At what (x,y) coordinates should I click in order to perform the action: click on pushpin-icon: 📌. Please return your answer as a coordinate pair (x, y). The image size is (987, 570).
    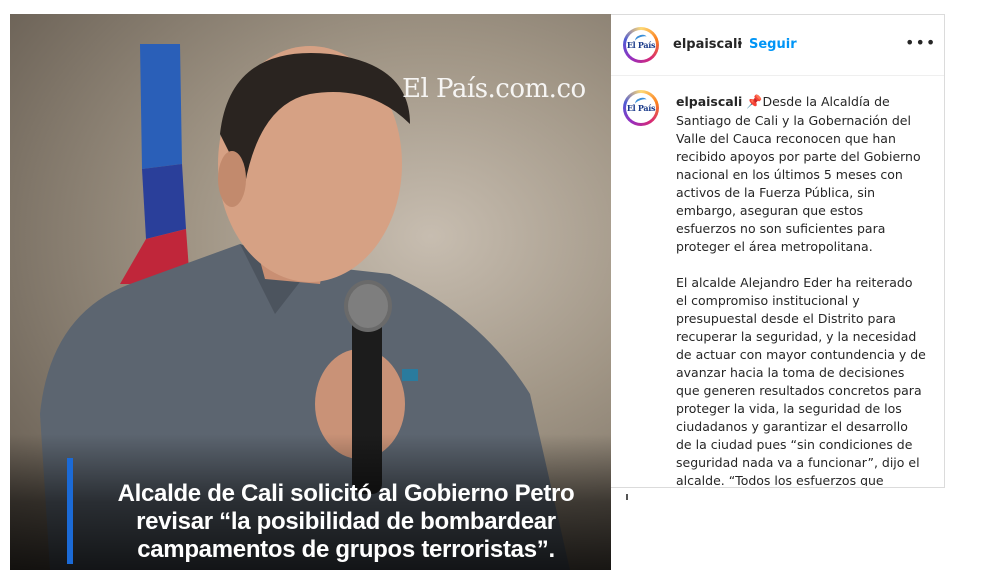
    Looking at the image, I should click on (754, 102).